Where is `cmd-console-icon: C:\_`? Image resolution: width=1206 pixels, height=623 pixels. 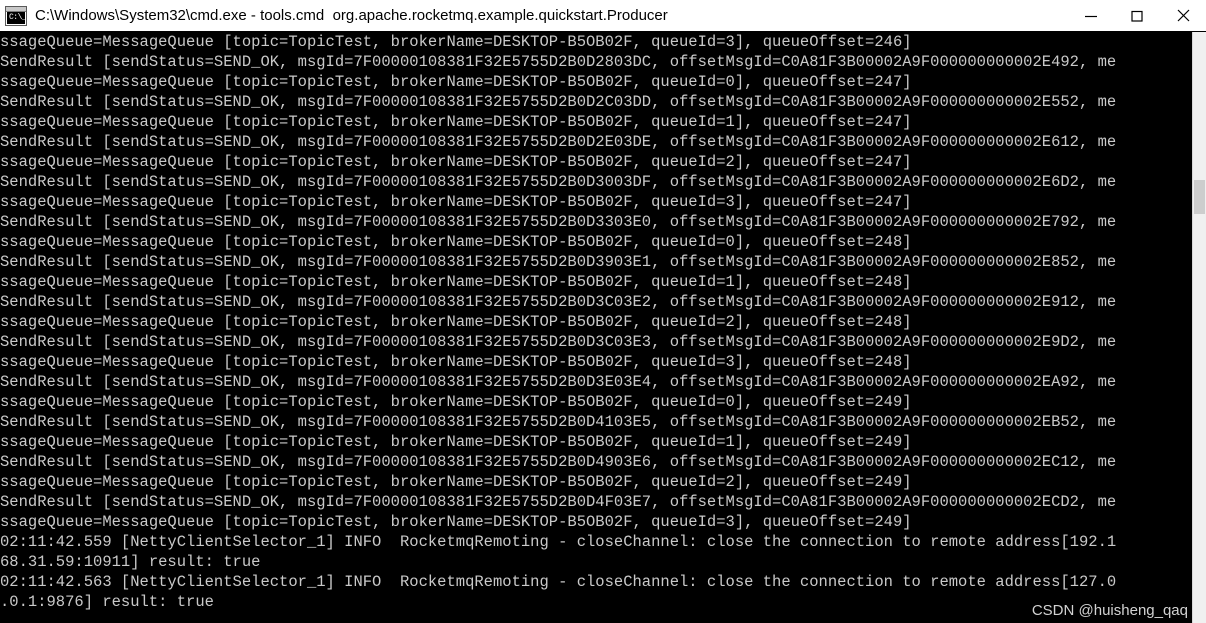
cmd-console-icon: C:\_ is located at coordinates (16, 15).